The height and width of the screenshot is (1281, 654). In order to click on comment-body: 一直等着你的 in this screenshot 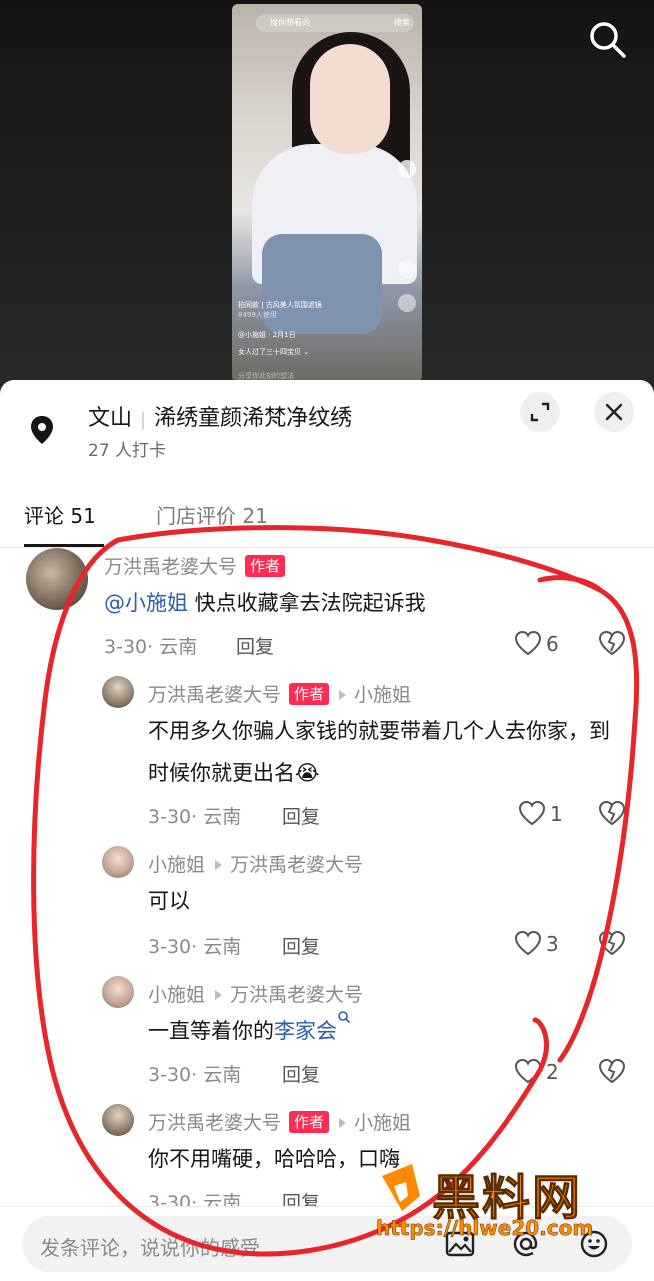, I will do `click(211, 1031)`.